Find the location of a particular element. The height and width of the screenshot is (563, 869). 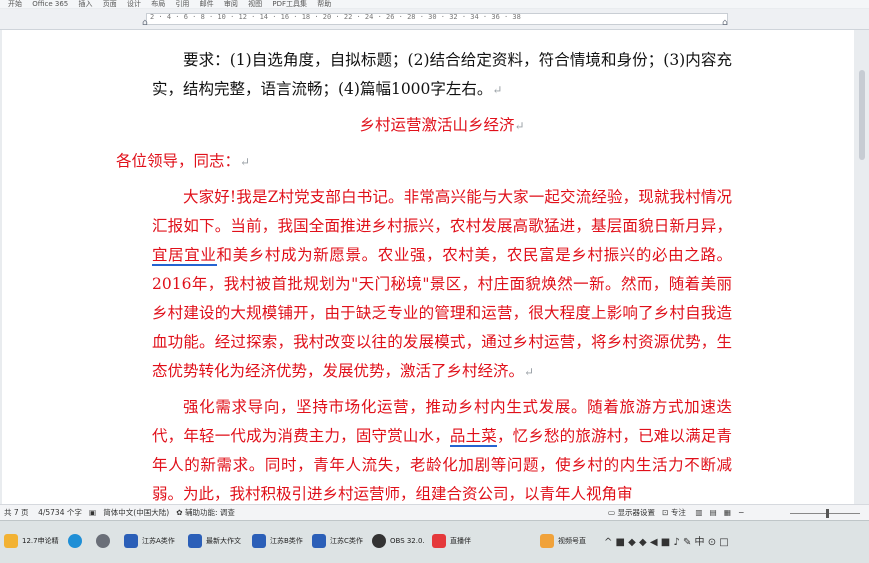

right-indent-marker-icon: ⌂ is located at coordinates (725, 23).